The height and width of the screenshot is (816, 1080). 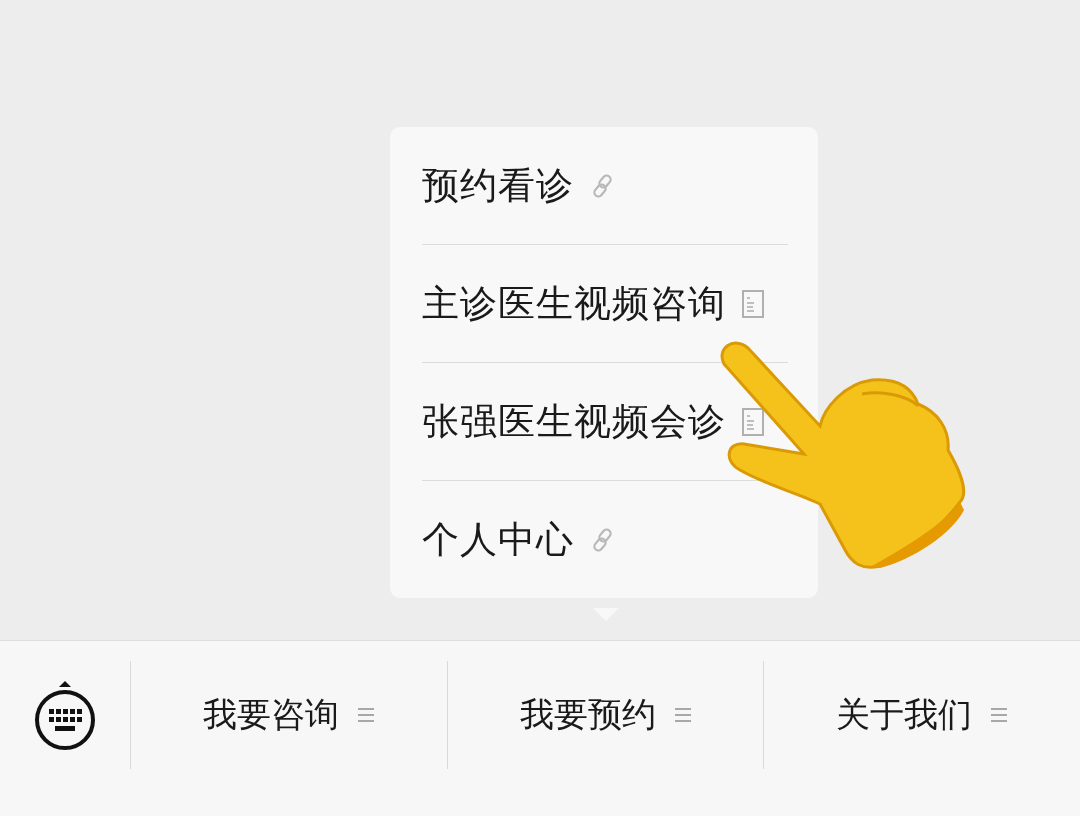 What do you see at coordinates (498, 185) in the screenshot?
I see `menu-item-label: 预约看诊` at bounding box center [498, 185].